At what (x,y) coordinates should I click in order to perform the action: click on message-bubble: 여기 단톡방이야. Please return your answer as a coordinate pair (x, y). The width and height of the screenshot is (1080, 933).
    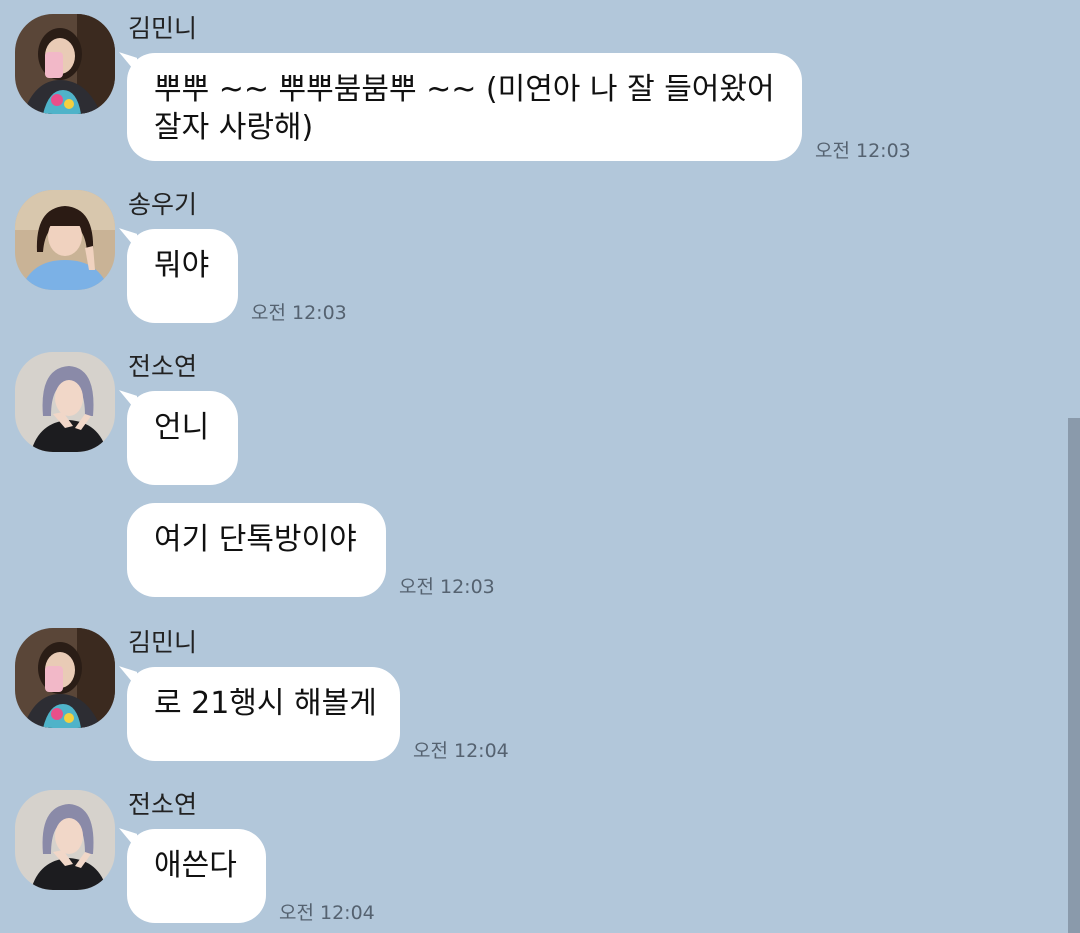
    Looking at the image, I should click on (256, 550).